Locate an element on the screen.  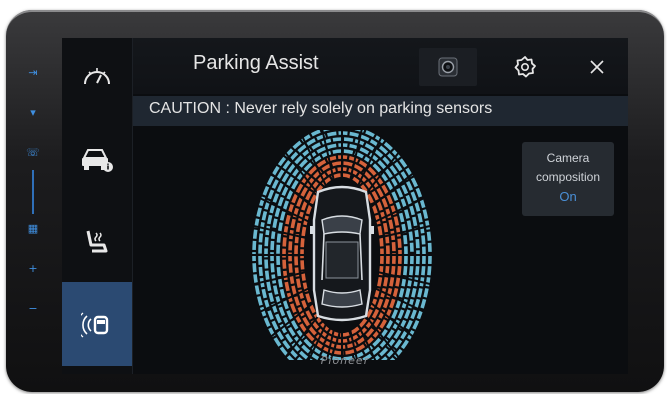
speedometer-icon is located at coordinates (97, 76).